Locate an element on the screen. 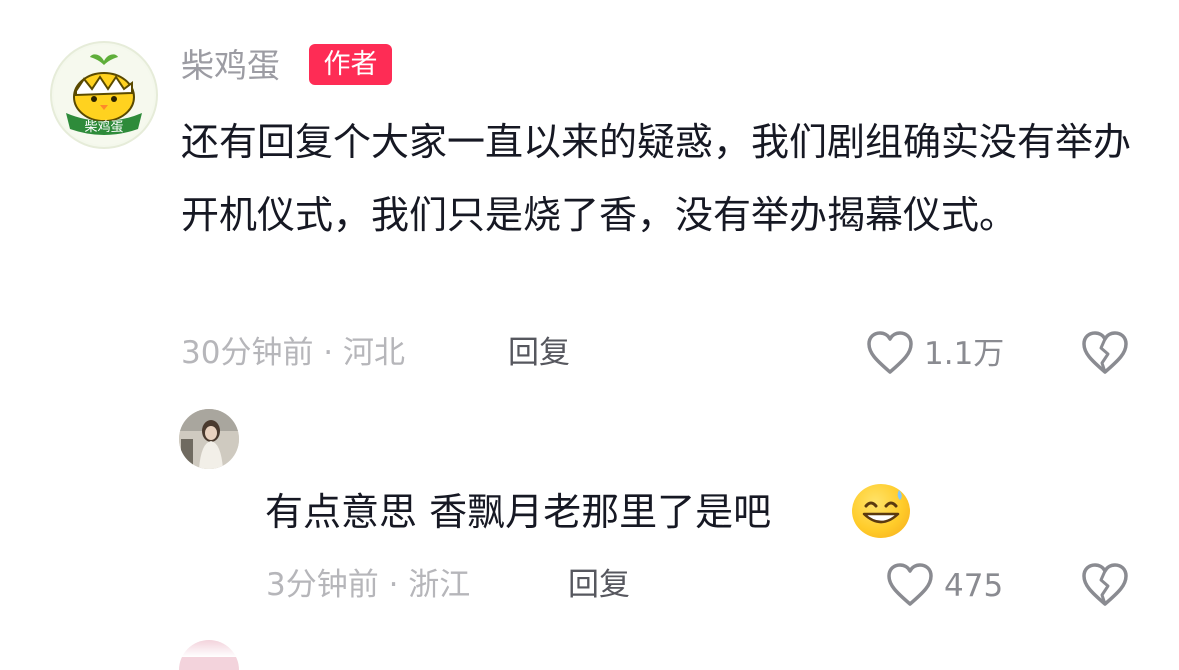 The image size is (1179, 670). comment-time-location: 30分钟前 · 河北 is located at coordinates (293, 353).